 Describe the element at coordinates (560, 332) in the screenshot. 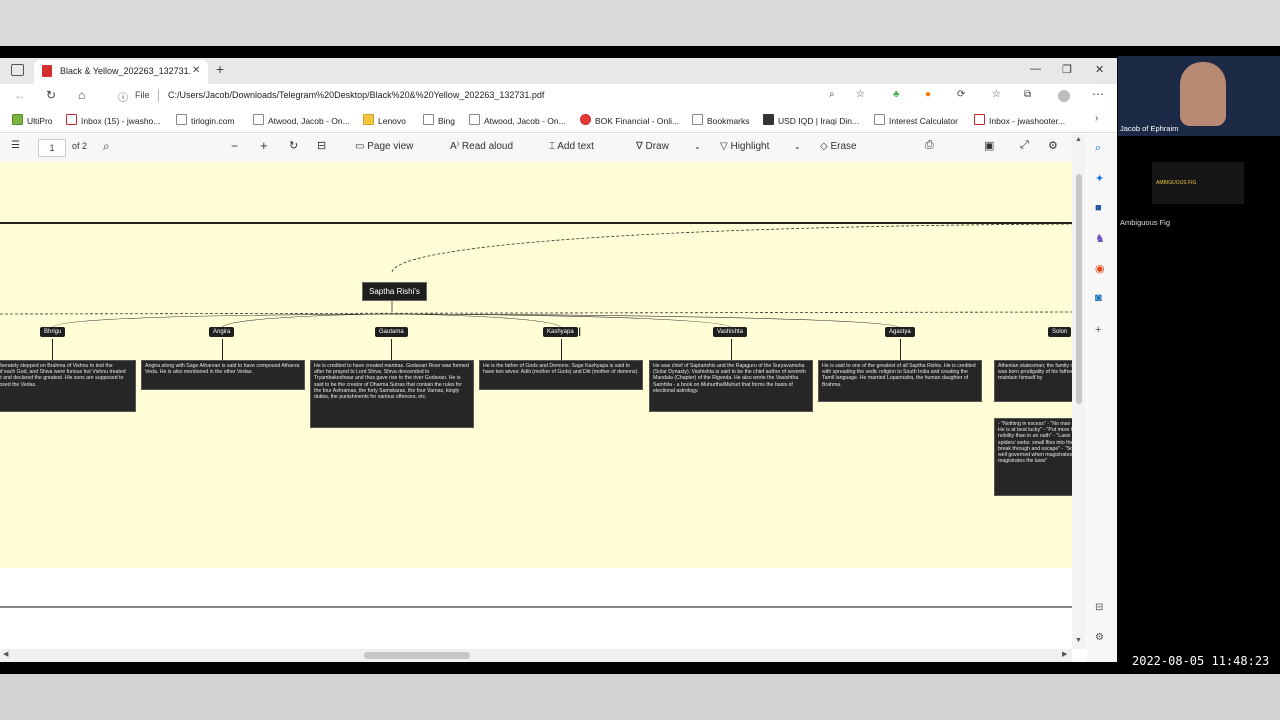

I see `tree-node: Kashyapa` at that location.